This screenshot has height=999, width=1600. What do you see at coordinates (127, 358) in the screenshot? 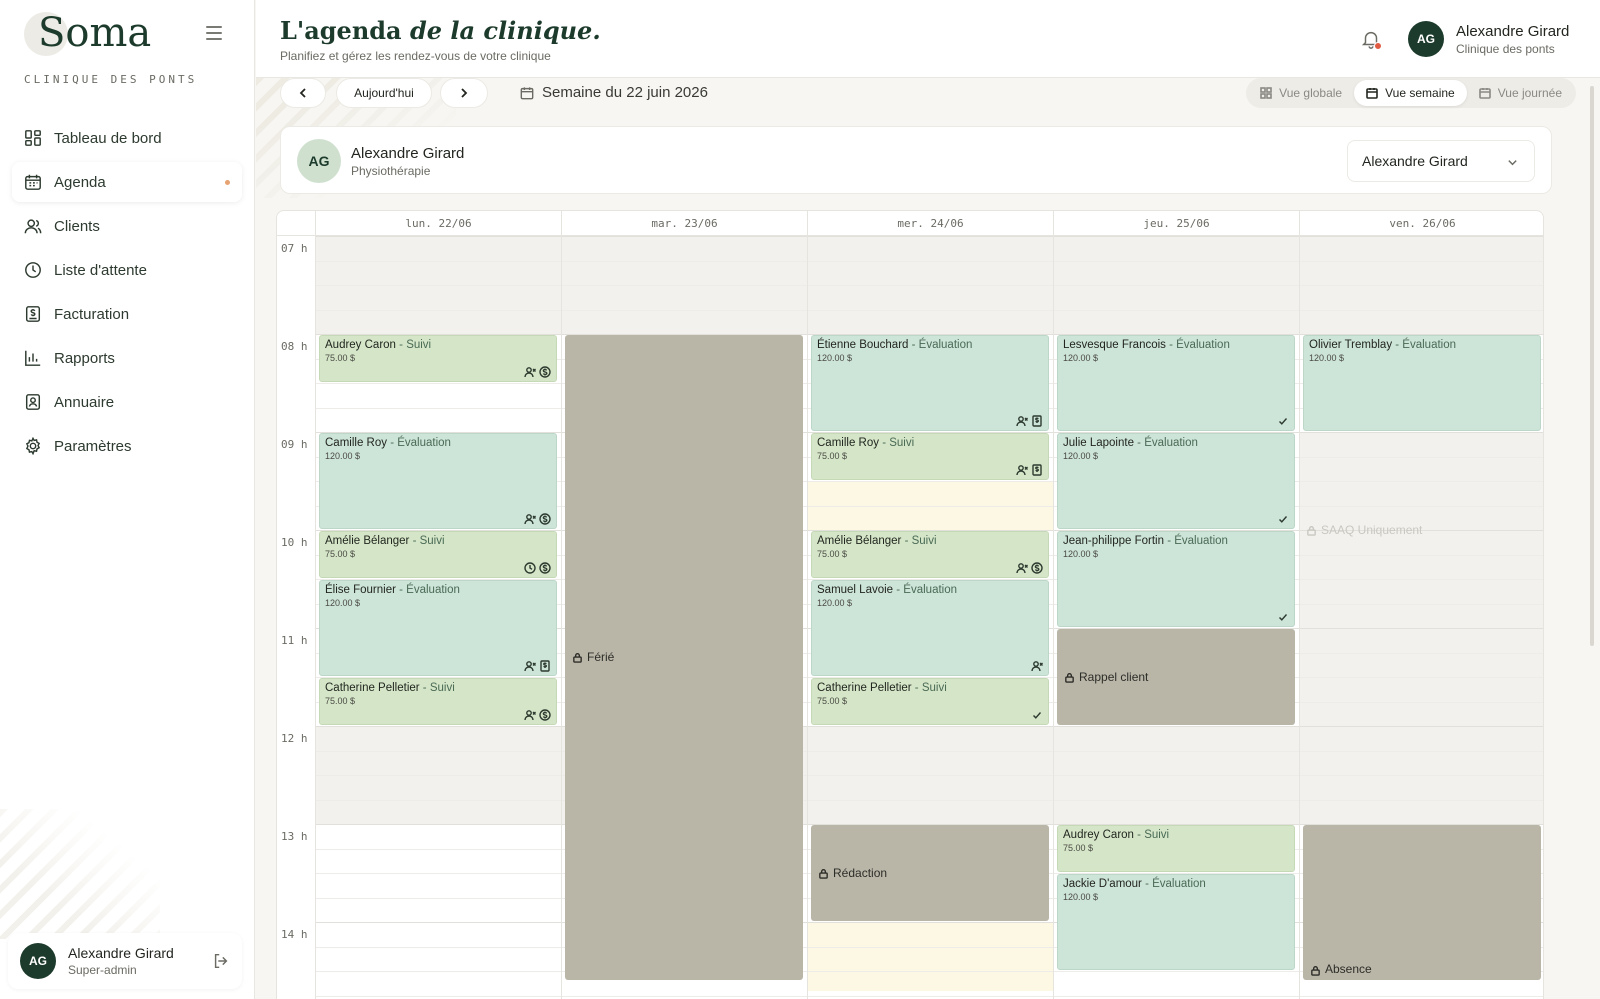
I see `sidebar-item-reports: Rapports` at bounding box center [127, 358].